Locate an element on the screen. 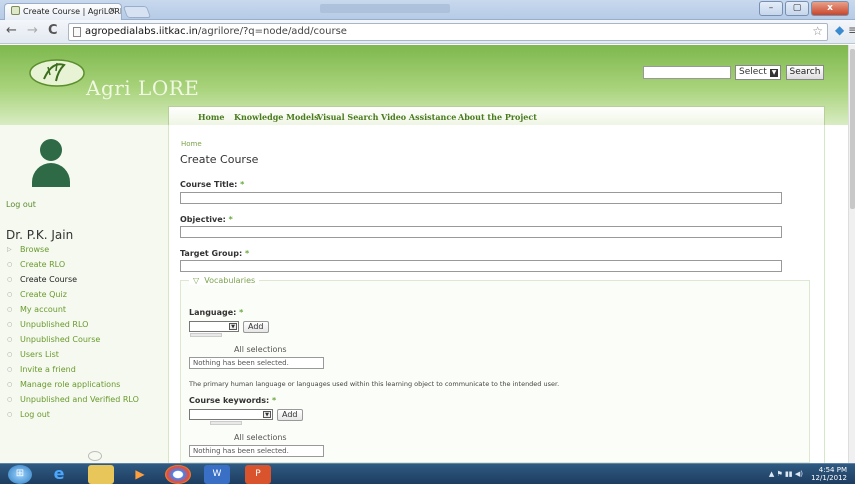  nav-video-assistance: Video Assistance is located at coordinates (418, 117).